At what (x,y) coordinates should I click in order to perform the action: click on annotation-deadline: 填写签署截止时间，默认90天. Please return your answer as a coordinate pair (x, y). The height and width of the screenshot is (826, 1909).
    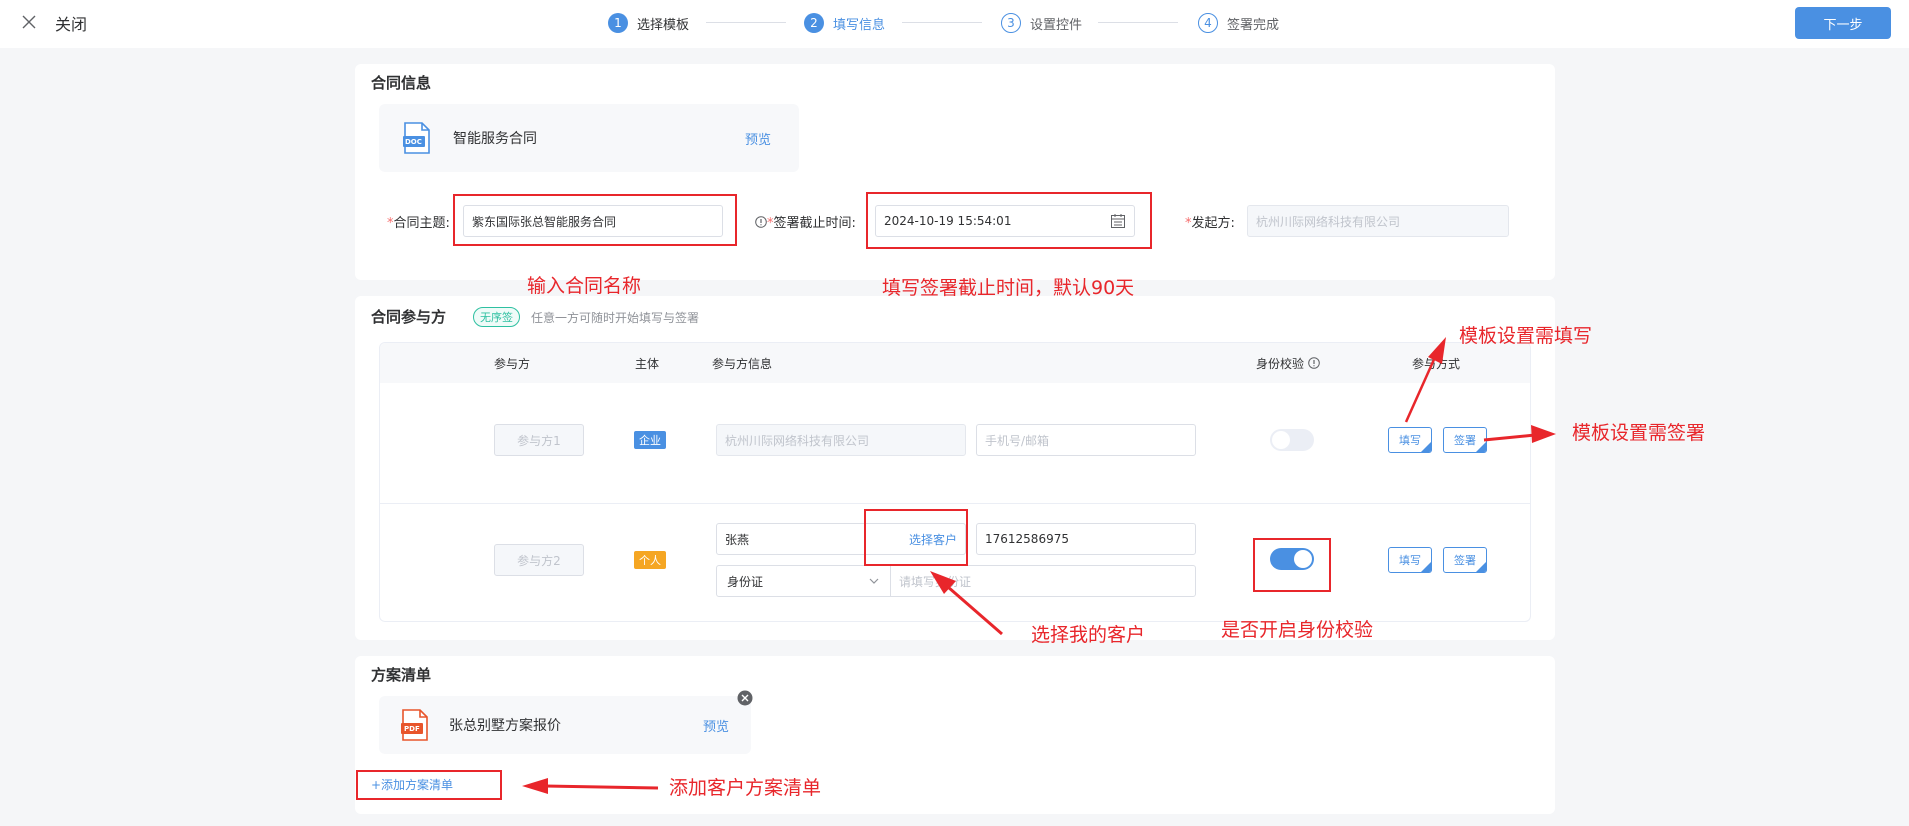
    Looking at the image, I should click on (1008, 288).